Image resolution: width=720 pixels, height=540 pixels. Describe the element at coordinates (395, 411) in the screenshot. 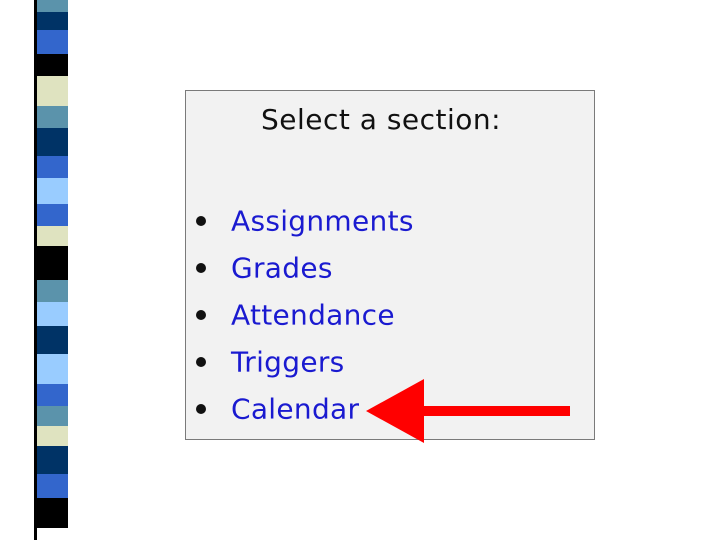

I see `arrow-head` at that location.